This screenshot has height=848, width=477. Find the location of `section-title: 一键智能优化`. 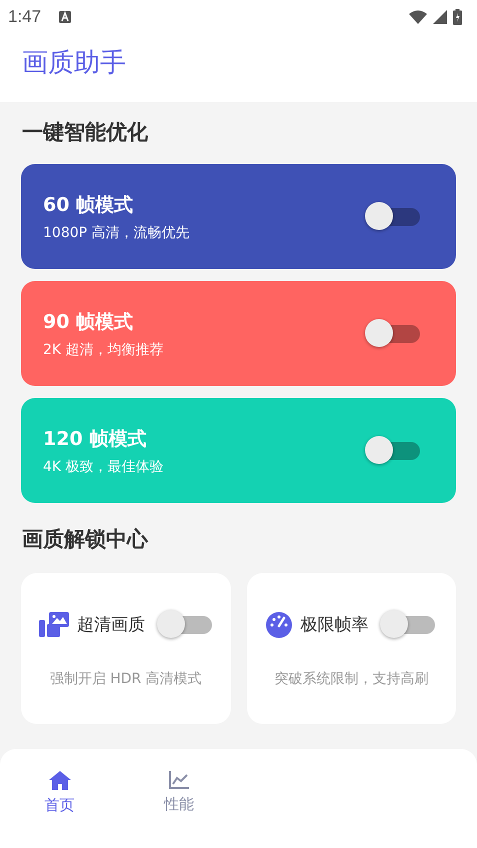

section-title: 一键智能优化 is located at coordinates (85, 132).